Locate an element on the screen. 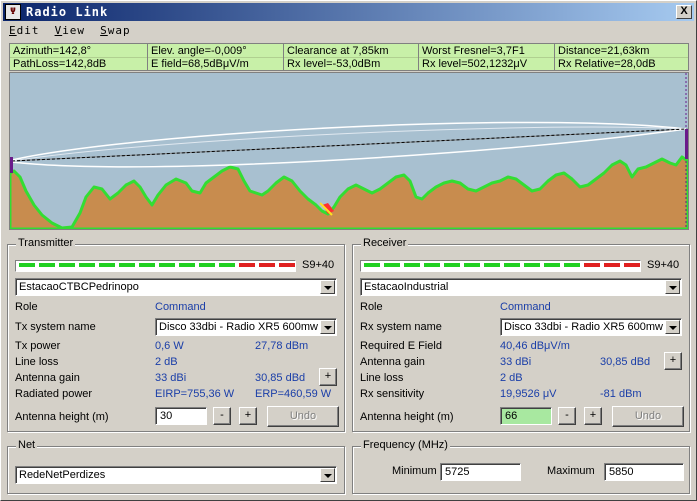 This screenshot has height=501, width=697. rx-height-plus-button: + is located at coordinates (593, 416).